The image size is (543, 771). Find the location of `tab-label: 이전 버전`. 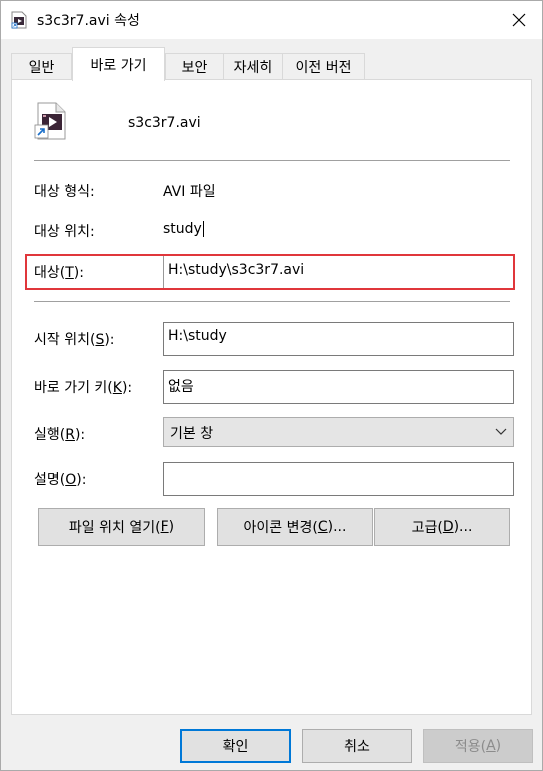

tab-label: 이전 버전 is located at coordinates (323, 68).